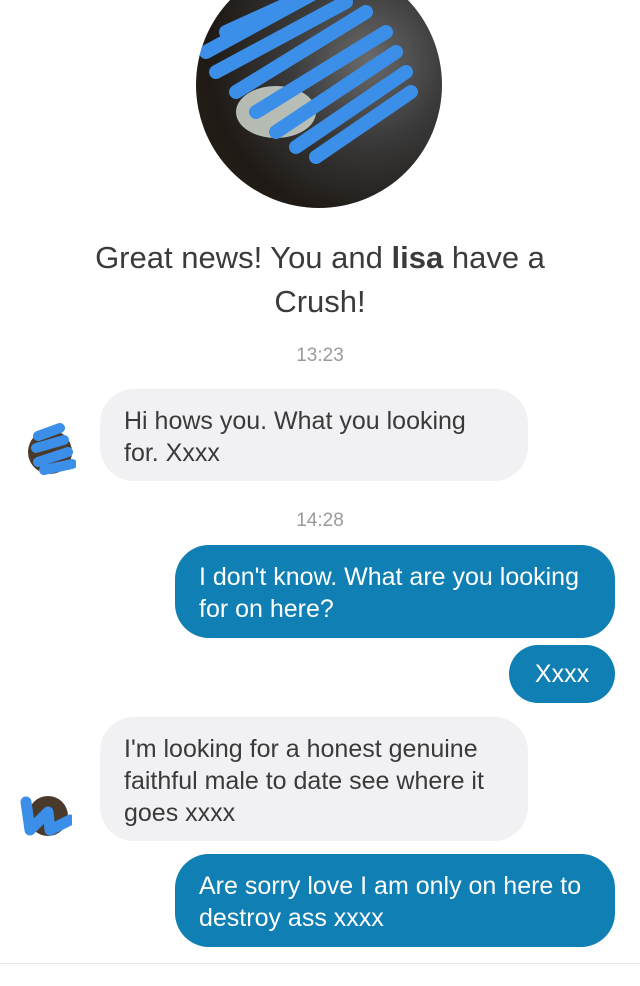 This screenshot has height=986, width=640. I want to click on timestamp: 13:23, so click(320, 355).